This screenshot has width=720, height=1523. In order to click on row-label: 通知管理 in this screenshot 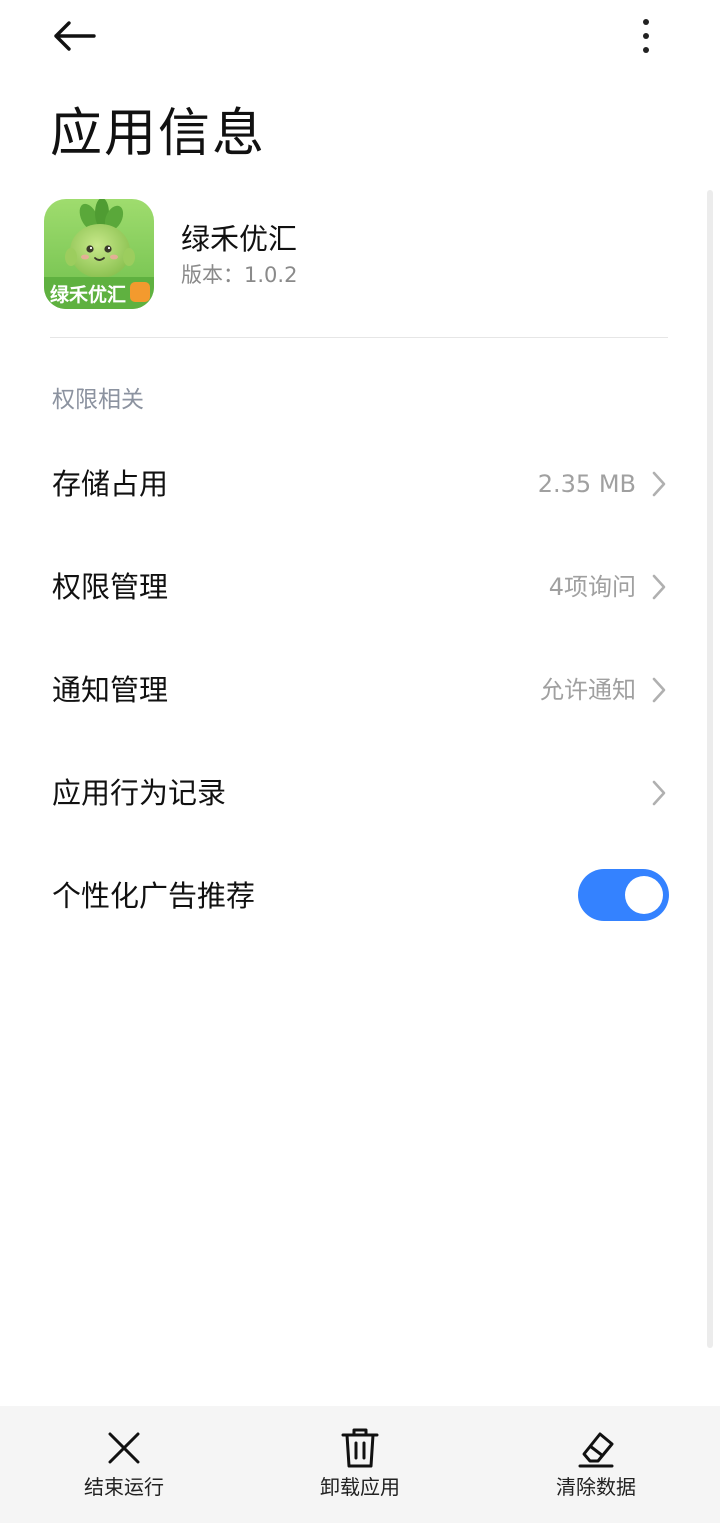, I will do `click(110, 690)`.